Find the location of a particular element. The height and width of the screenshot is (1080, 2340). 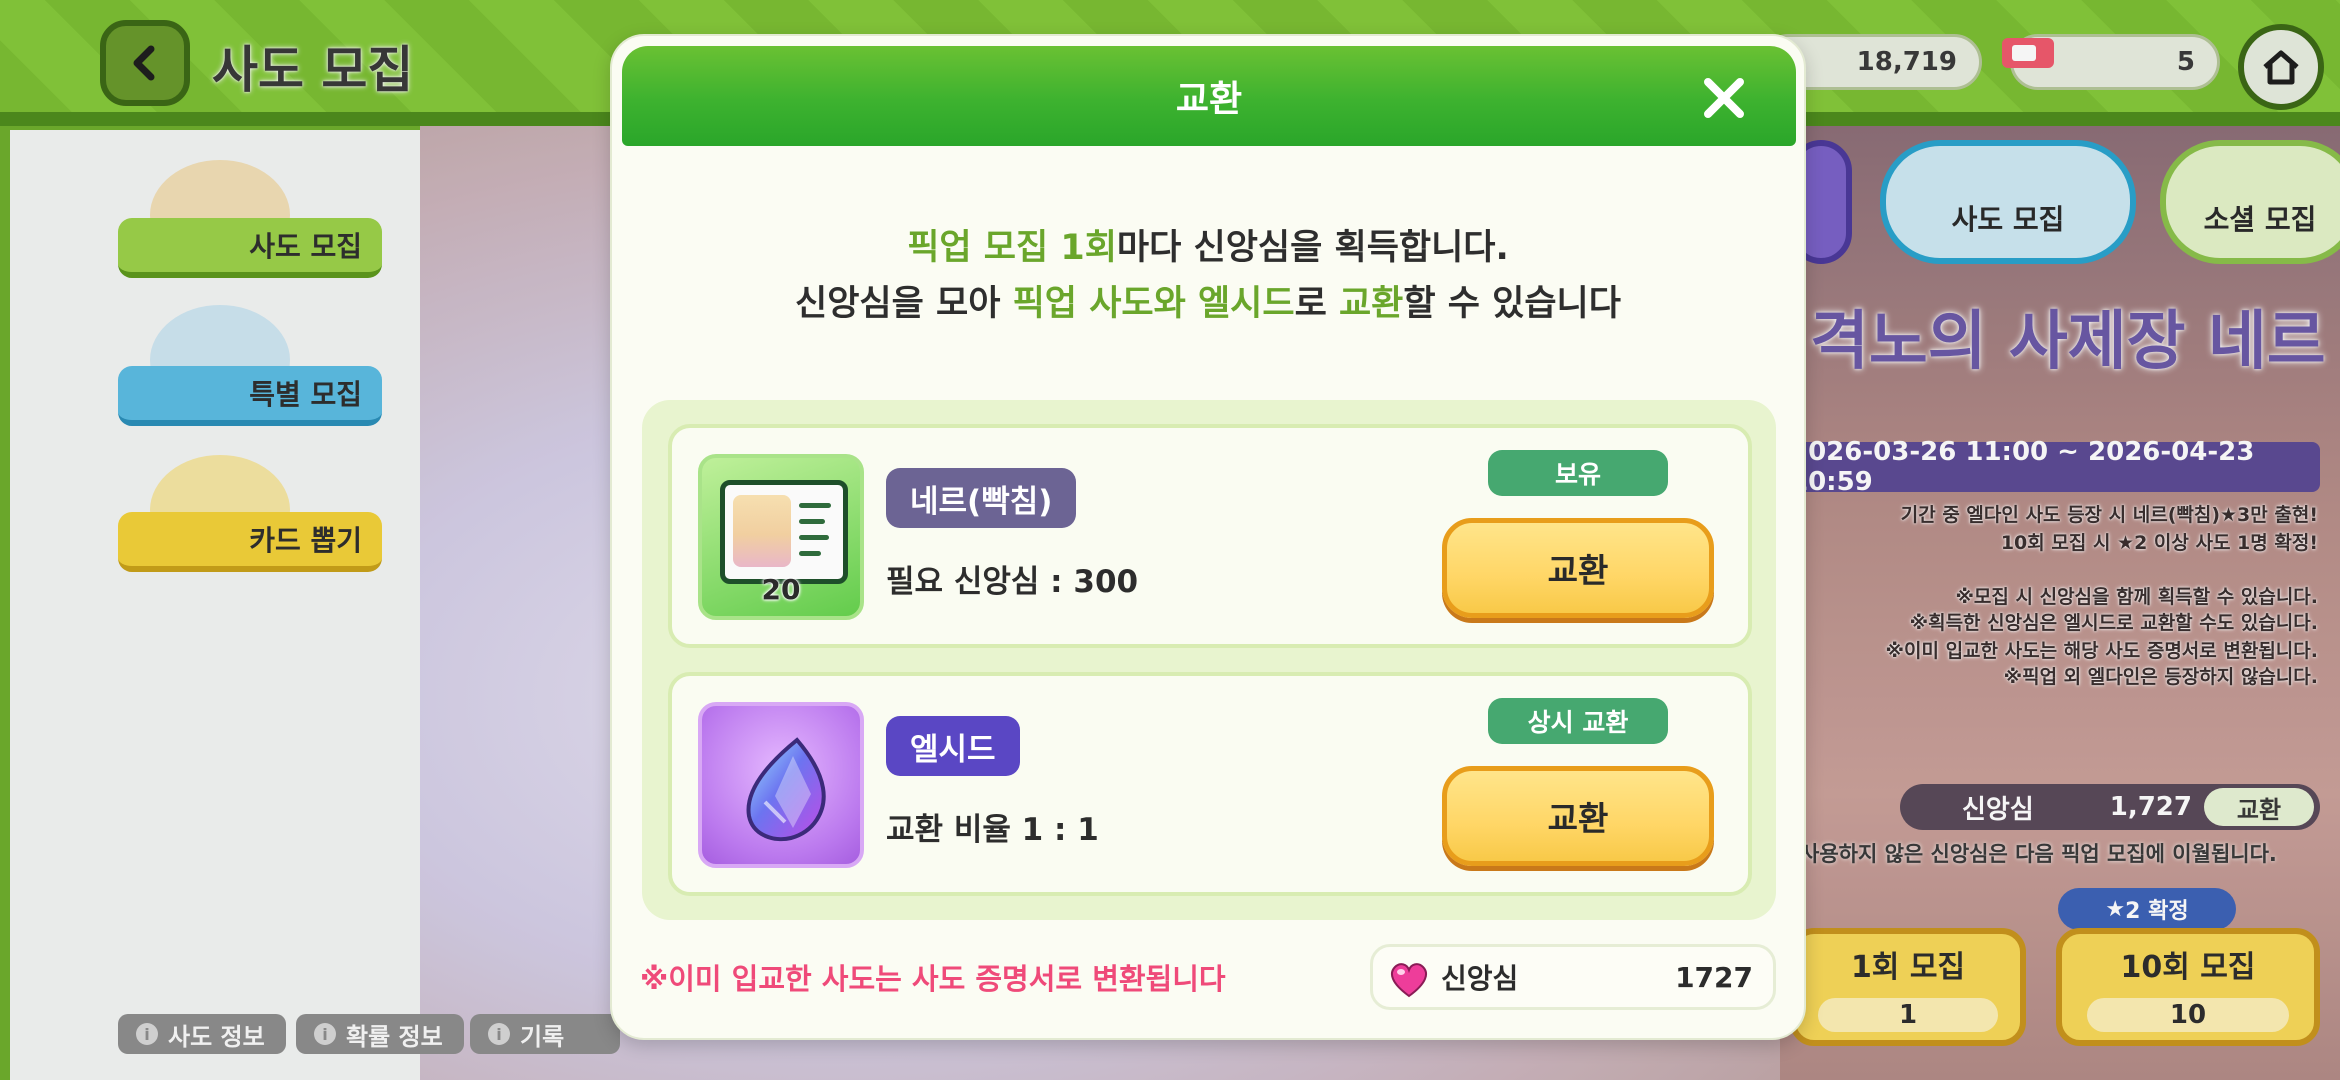

exchange-item-elseed: 엘시드 교환 비율 1 : 1 상시 교환 교환 is located at coordinates (1210, 784).